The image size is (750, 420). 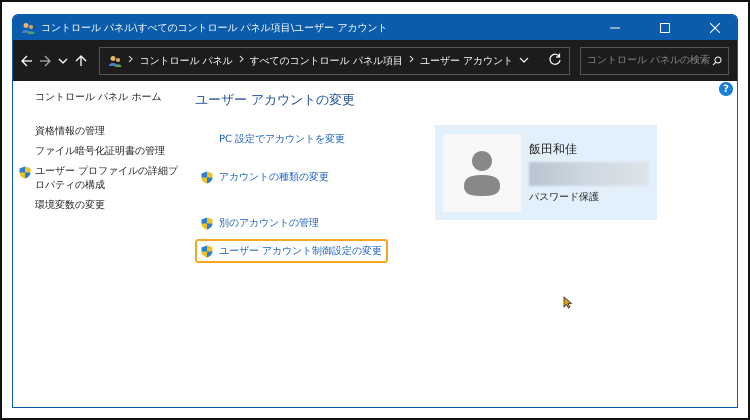 What do you see at coordinates (70, 132) in the screenshot?
I see `sidebar-link: 資格情報の管理` at bounding box center [70, 132].